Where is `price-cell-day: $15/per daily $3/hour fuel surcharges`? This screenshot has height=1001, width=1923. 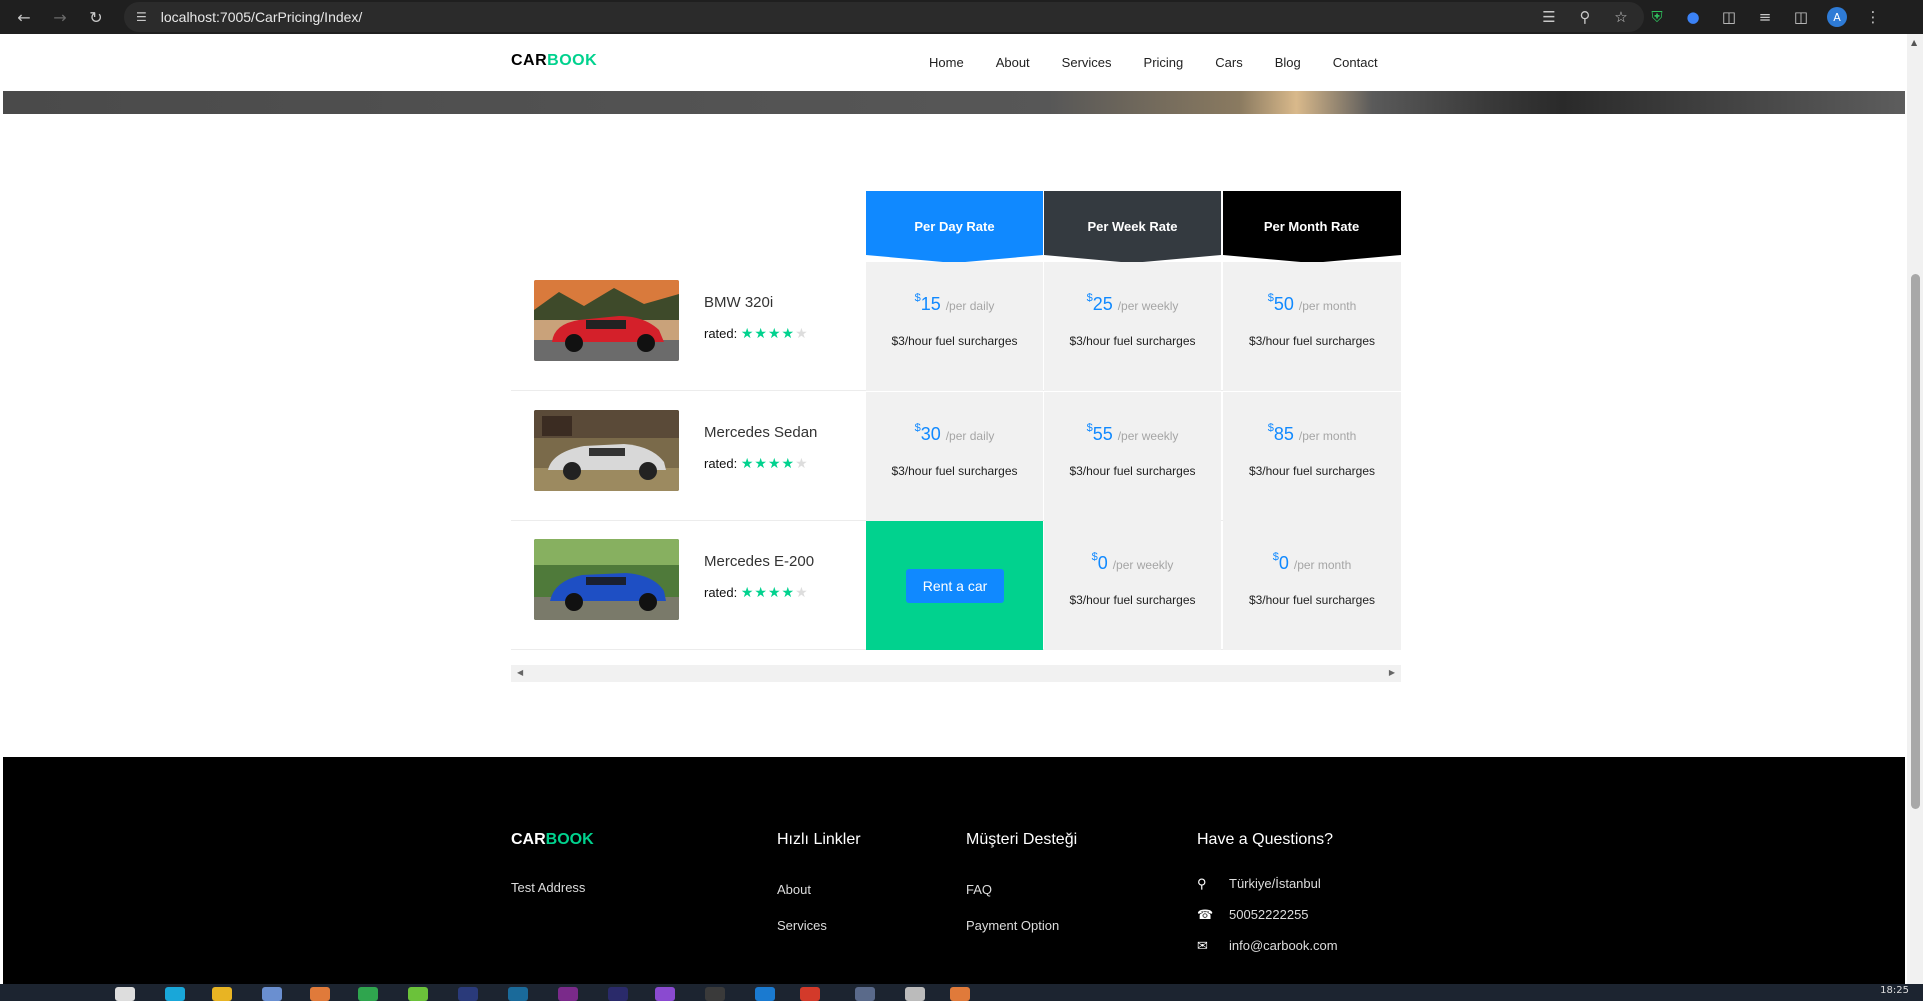
price-cell-day: $15/per daily $3/hour fuel surcharges is located at coordinates (954, 326).